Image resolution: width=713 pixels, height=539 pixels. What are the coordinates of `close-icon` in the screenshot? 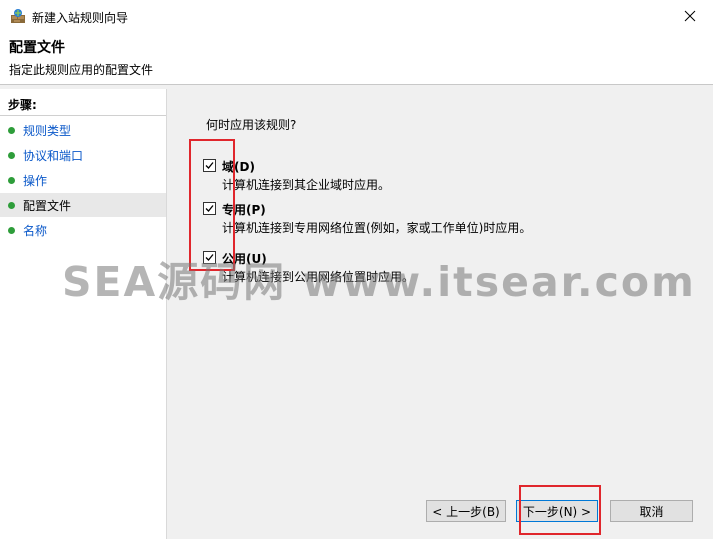 It's located at (690, 16).